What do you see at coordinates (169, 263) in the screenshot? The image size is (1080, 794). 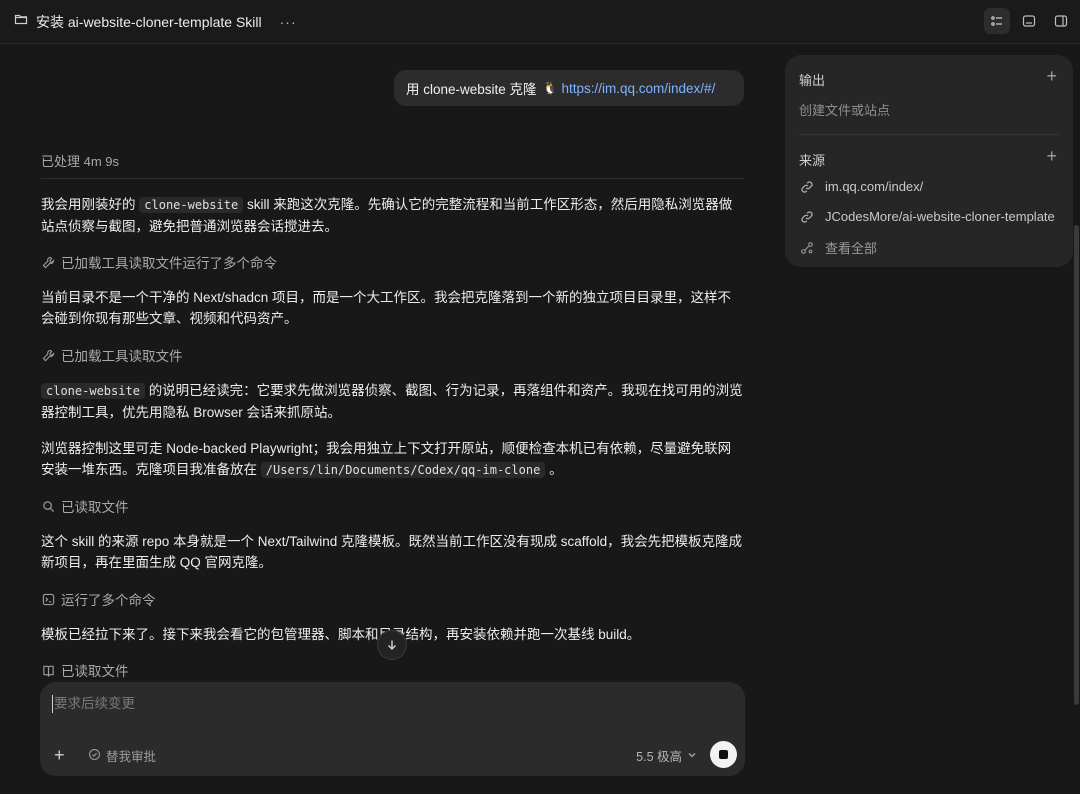 I see `tool-activity-label: 已加载工具读取文件运行了多个命令` at bounding box center [169, 263].